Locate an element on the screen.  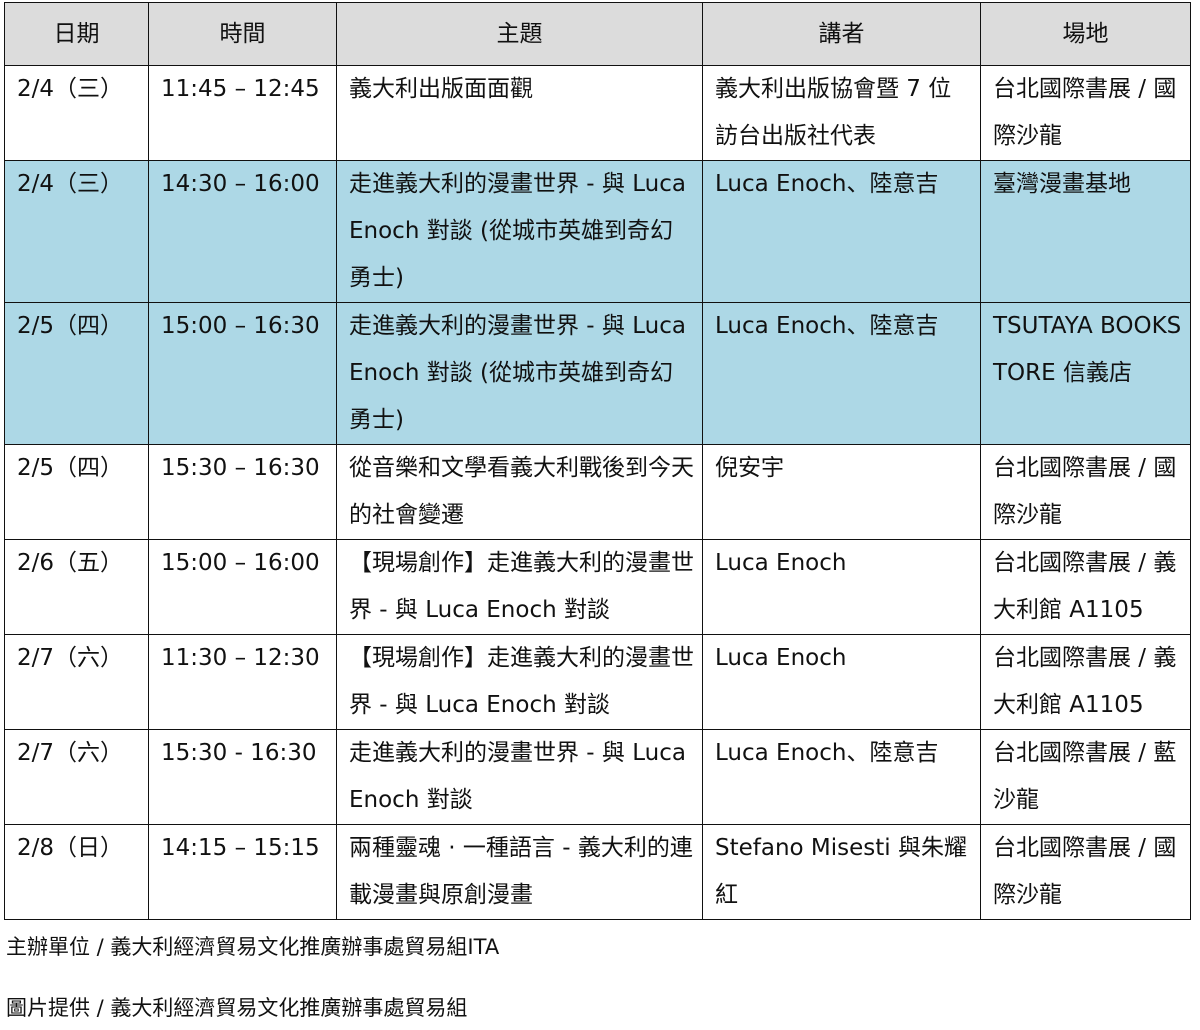
cell-time: 15:00 – 16:00 is located at coordinates (242, 587).